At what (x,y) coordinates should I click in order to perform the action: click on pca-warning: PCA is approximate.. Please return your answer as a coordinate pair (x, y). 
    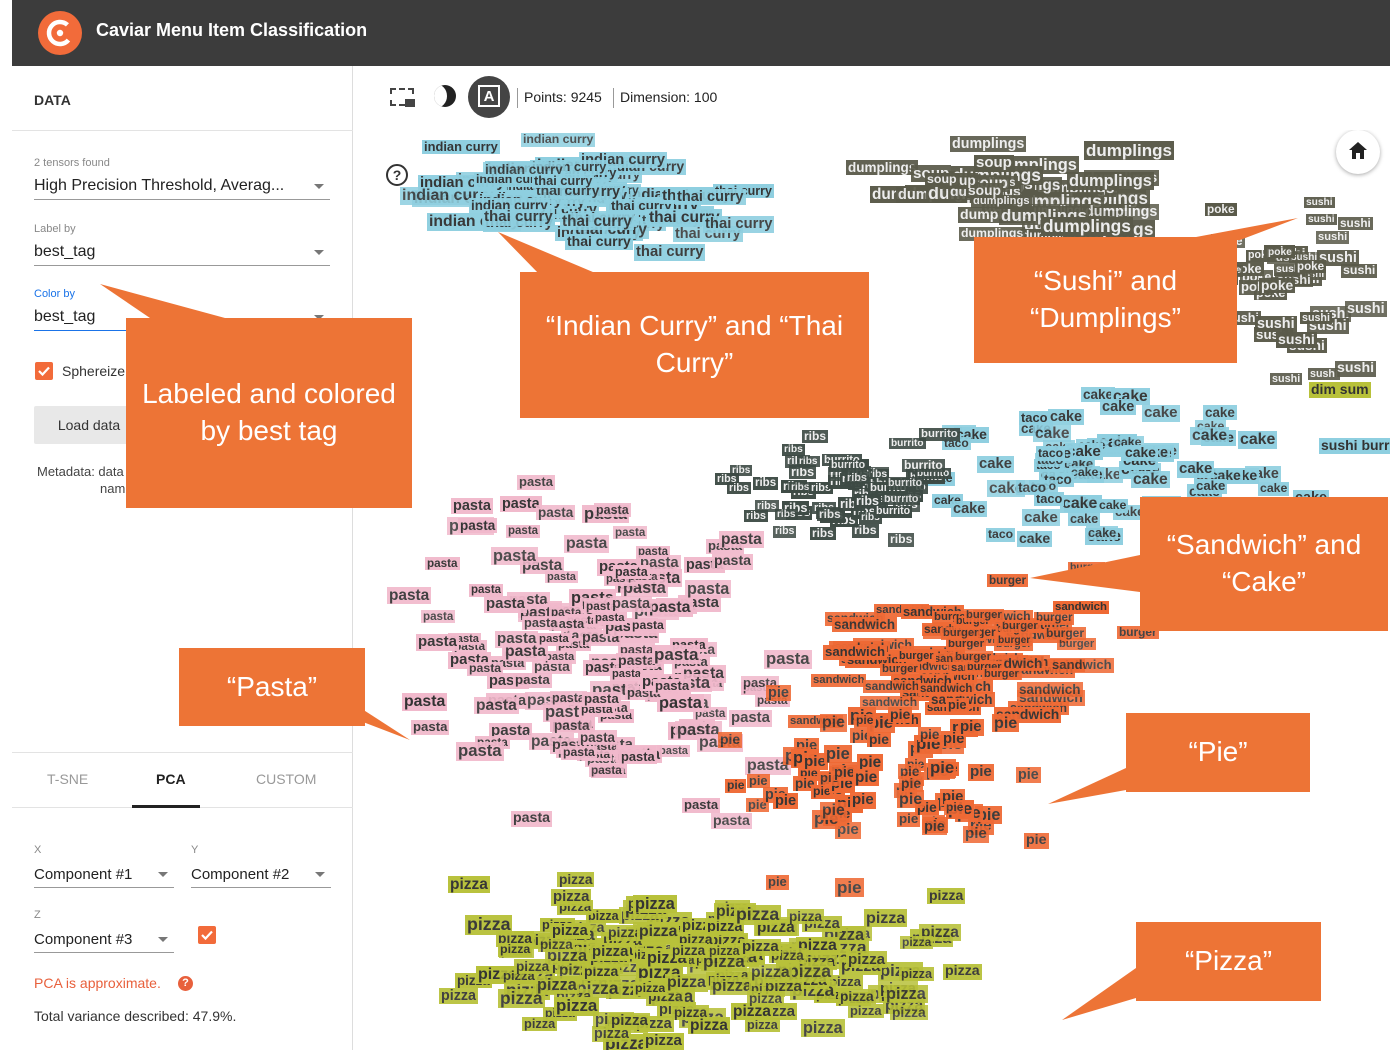
    Looking at the image, I should click on (97, 983).